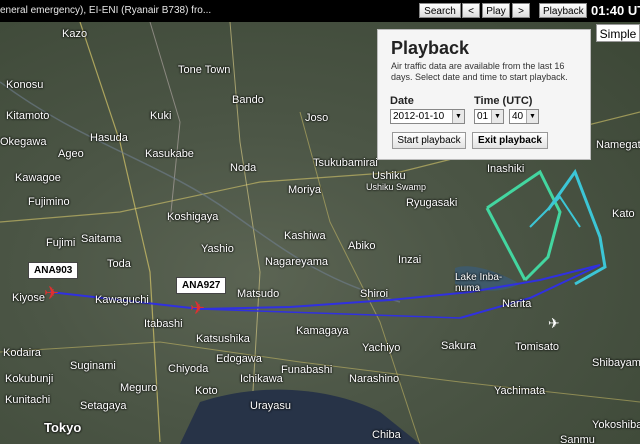 The image size is (640, 444). I want to click on minute-select: 40 ▼, so click(524, 116).